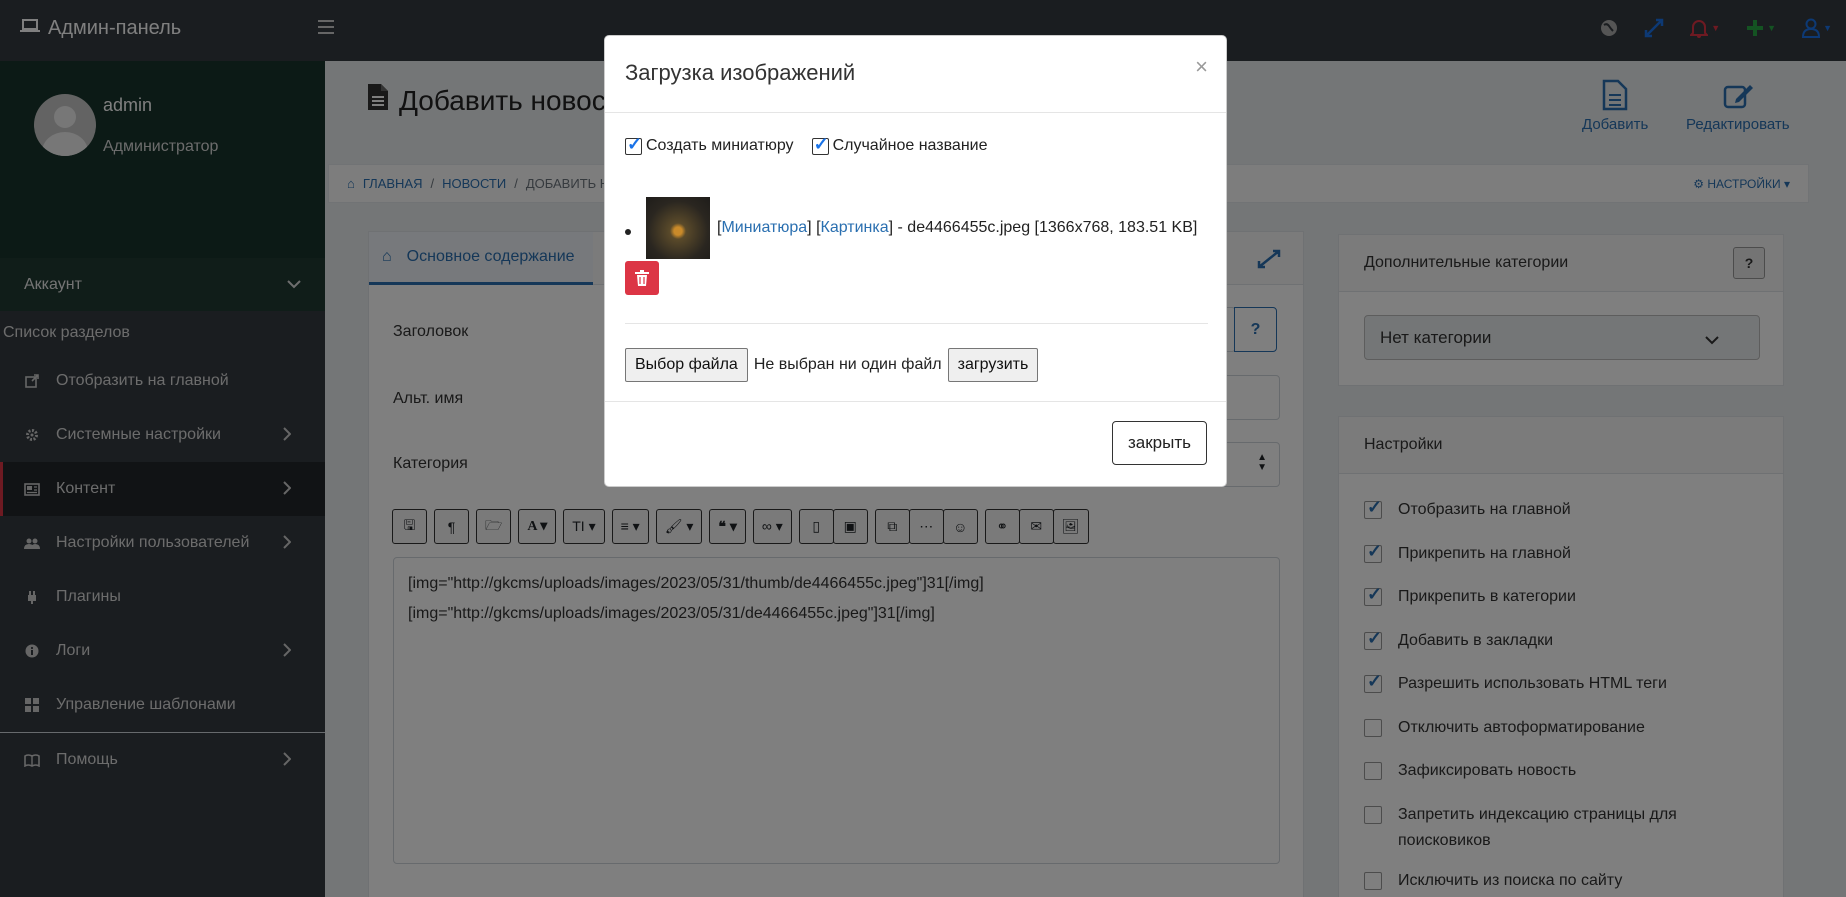  Describe the element at coordinates (686, 365) in the screenshot. I see `choose-file-button: Выбор файла` at that location.